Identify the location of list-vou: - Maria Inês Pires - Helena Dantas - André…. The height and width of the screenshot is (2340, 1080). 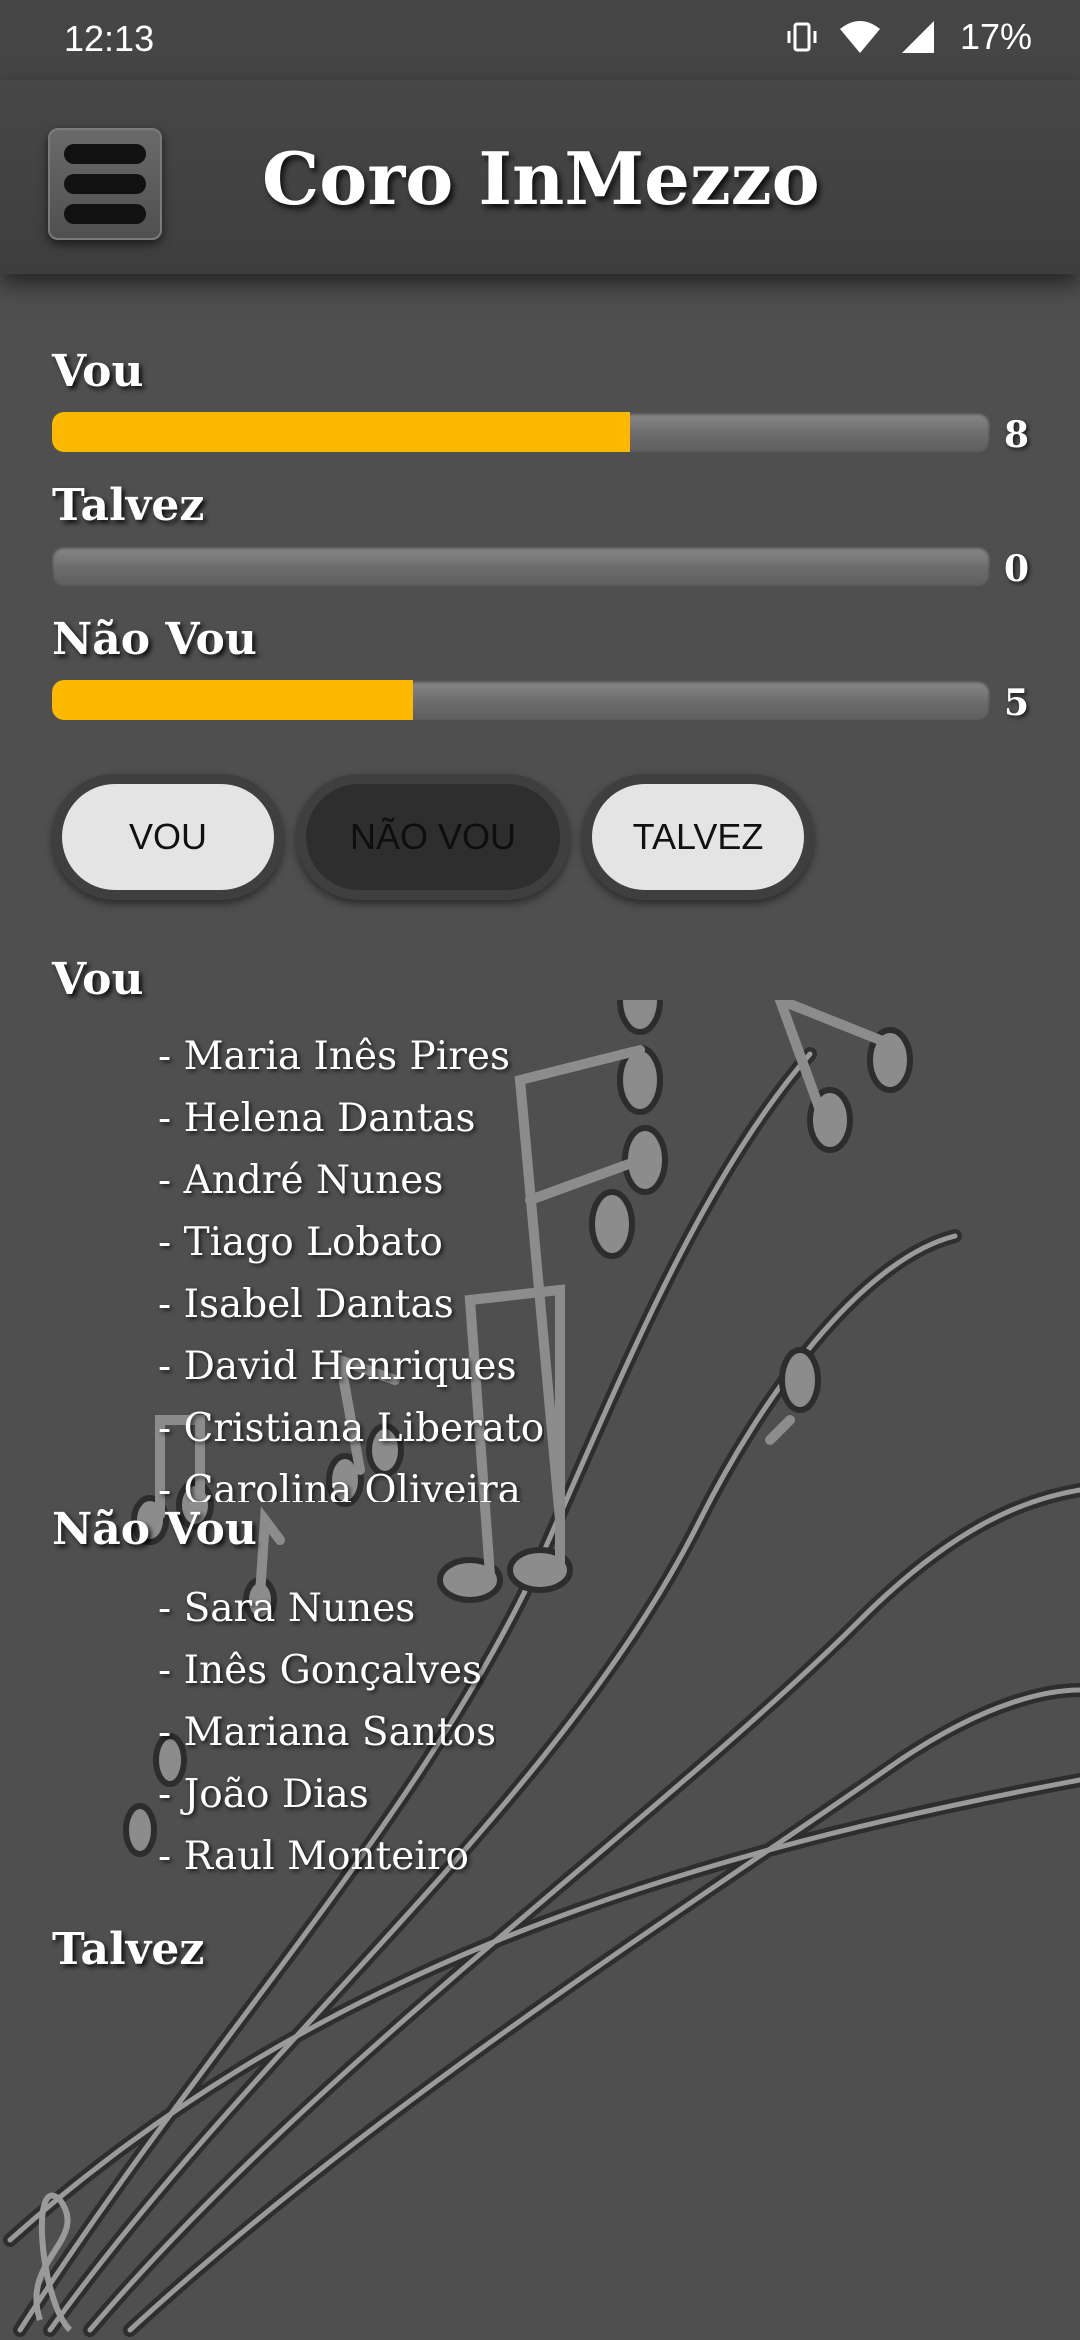
(351, 1264).